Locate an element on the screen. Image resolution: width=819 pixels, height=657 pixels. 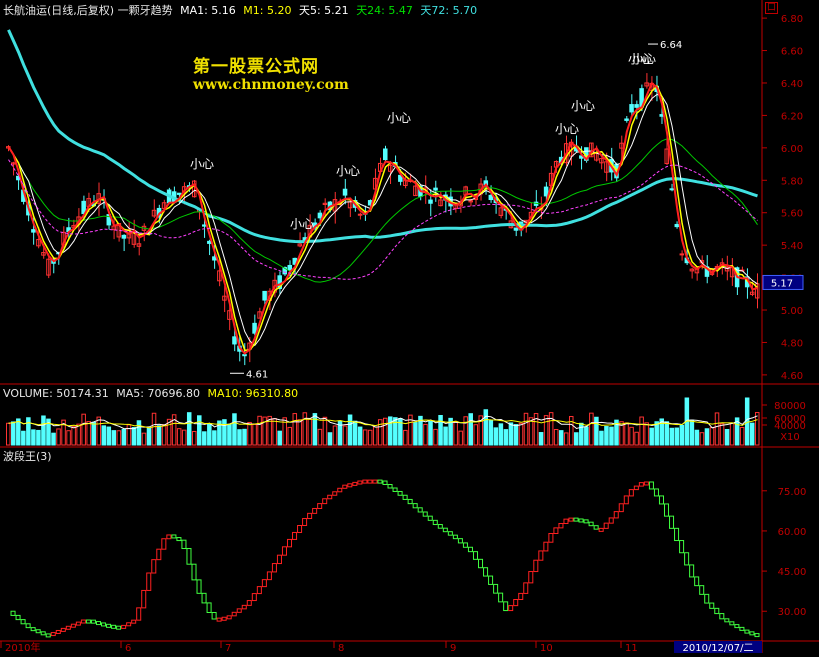
high-price-label: 6.64 is located at coordinates (671, 45).